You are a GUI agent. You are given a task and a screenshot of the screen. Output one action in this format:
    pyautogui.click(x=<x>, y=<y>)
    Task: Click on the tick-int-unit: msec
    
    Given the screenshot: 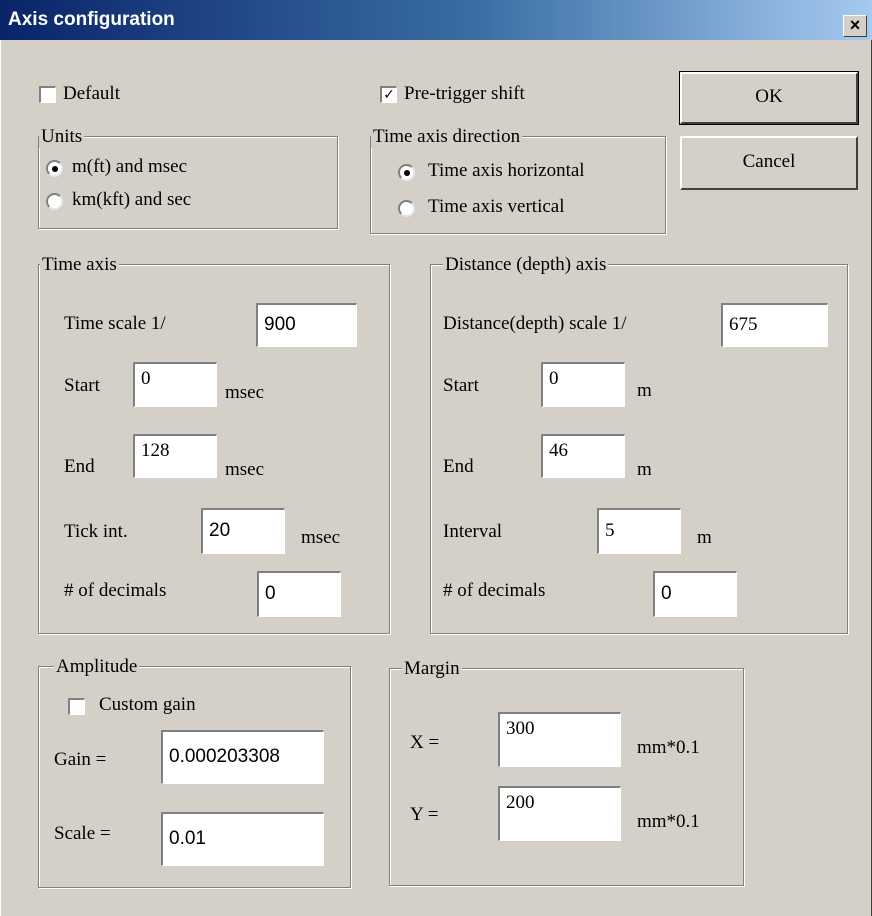 What is the action you would take?
    pyautogui.click(x=321, y=537)
    